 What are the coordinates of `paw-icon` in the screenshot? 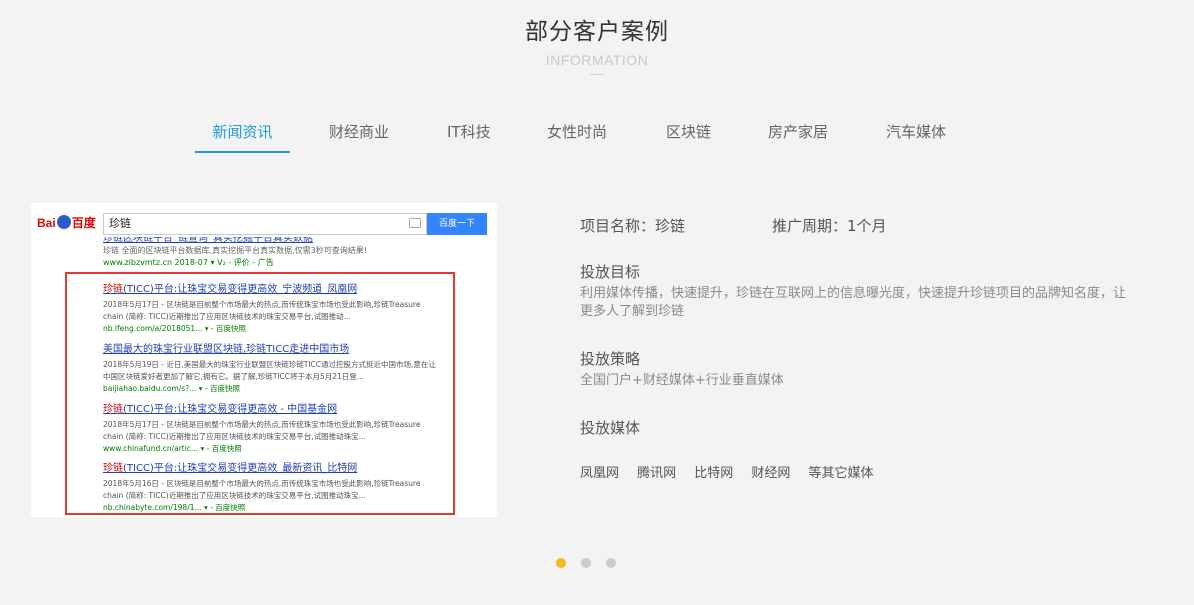 It's located at (63, 222).